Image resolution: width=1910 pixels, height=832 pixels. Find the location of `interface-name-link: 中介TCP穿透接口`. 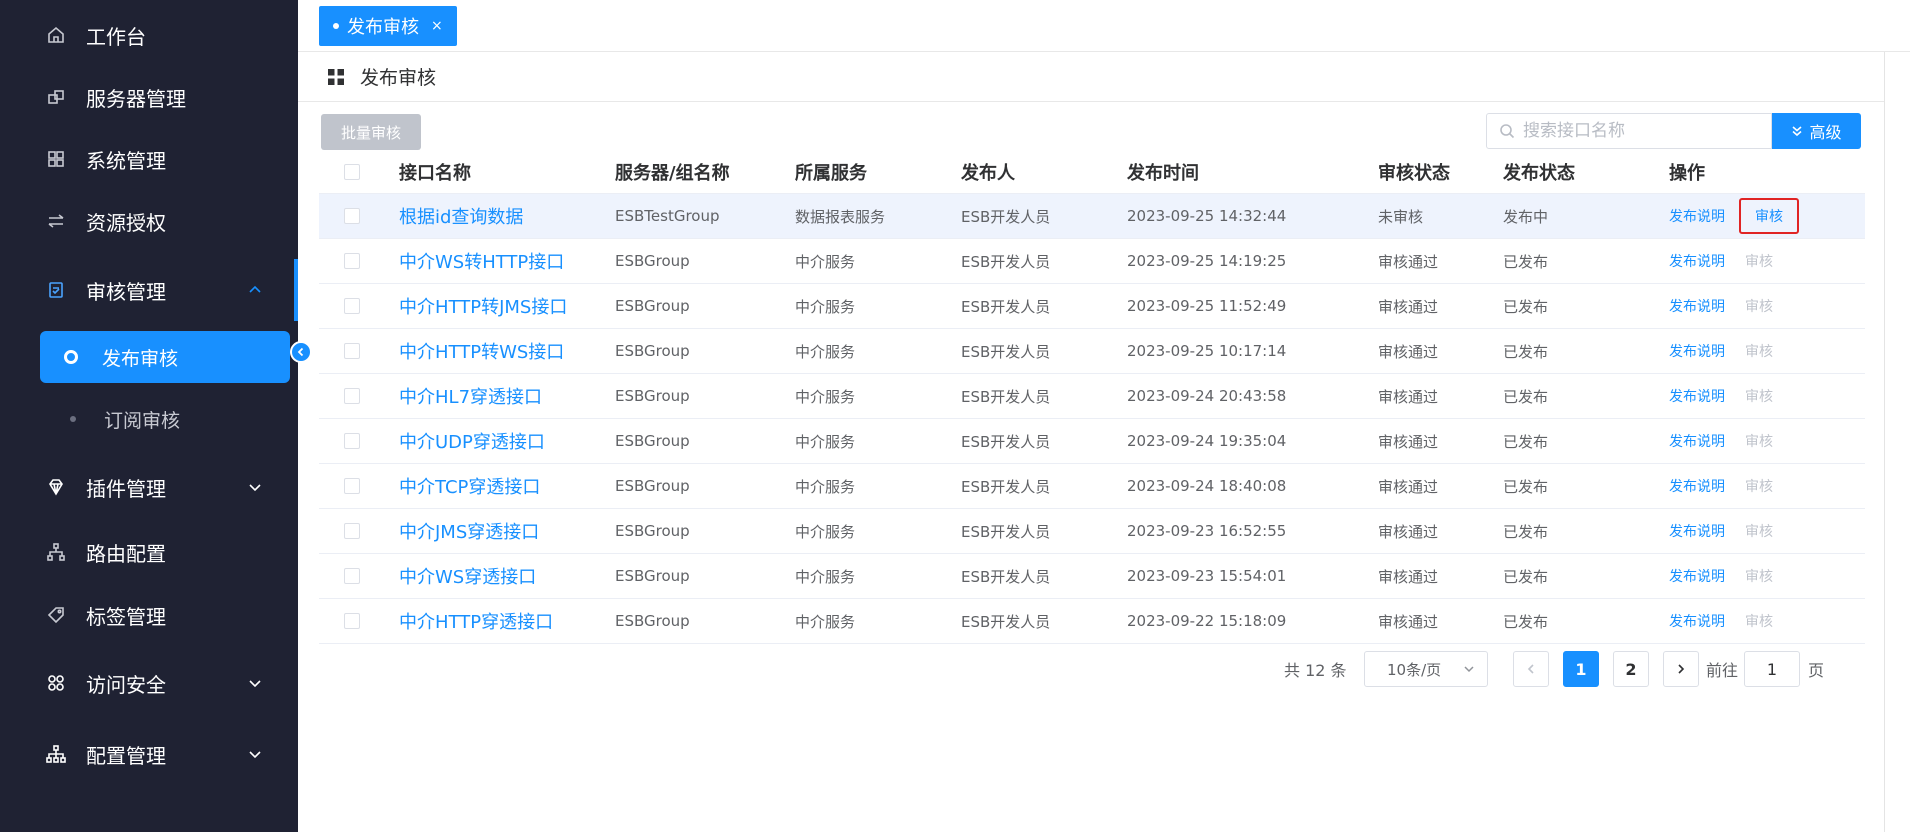

interface-name-link: 中介TCP穿透接口 is located at coordinates (507, 486).